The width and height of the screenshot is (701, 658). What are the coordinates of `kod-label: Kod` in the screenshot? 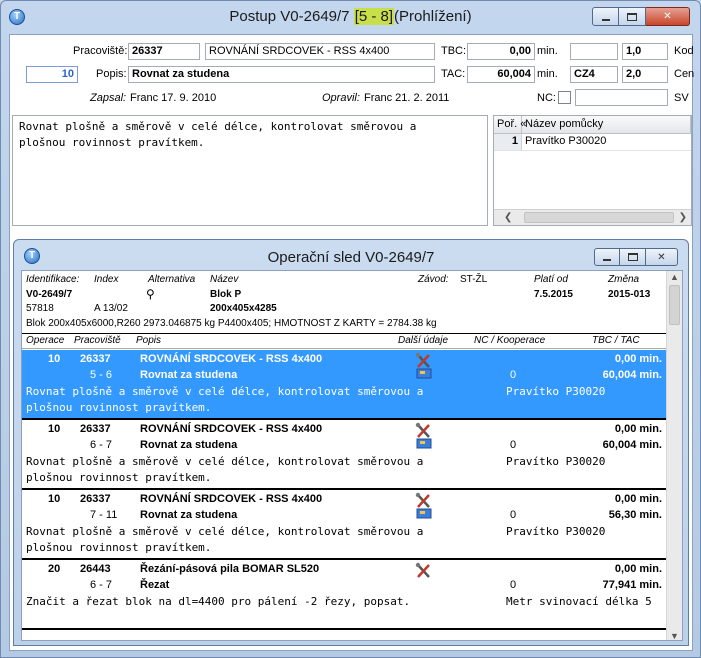 It's located at (684, 51).